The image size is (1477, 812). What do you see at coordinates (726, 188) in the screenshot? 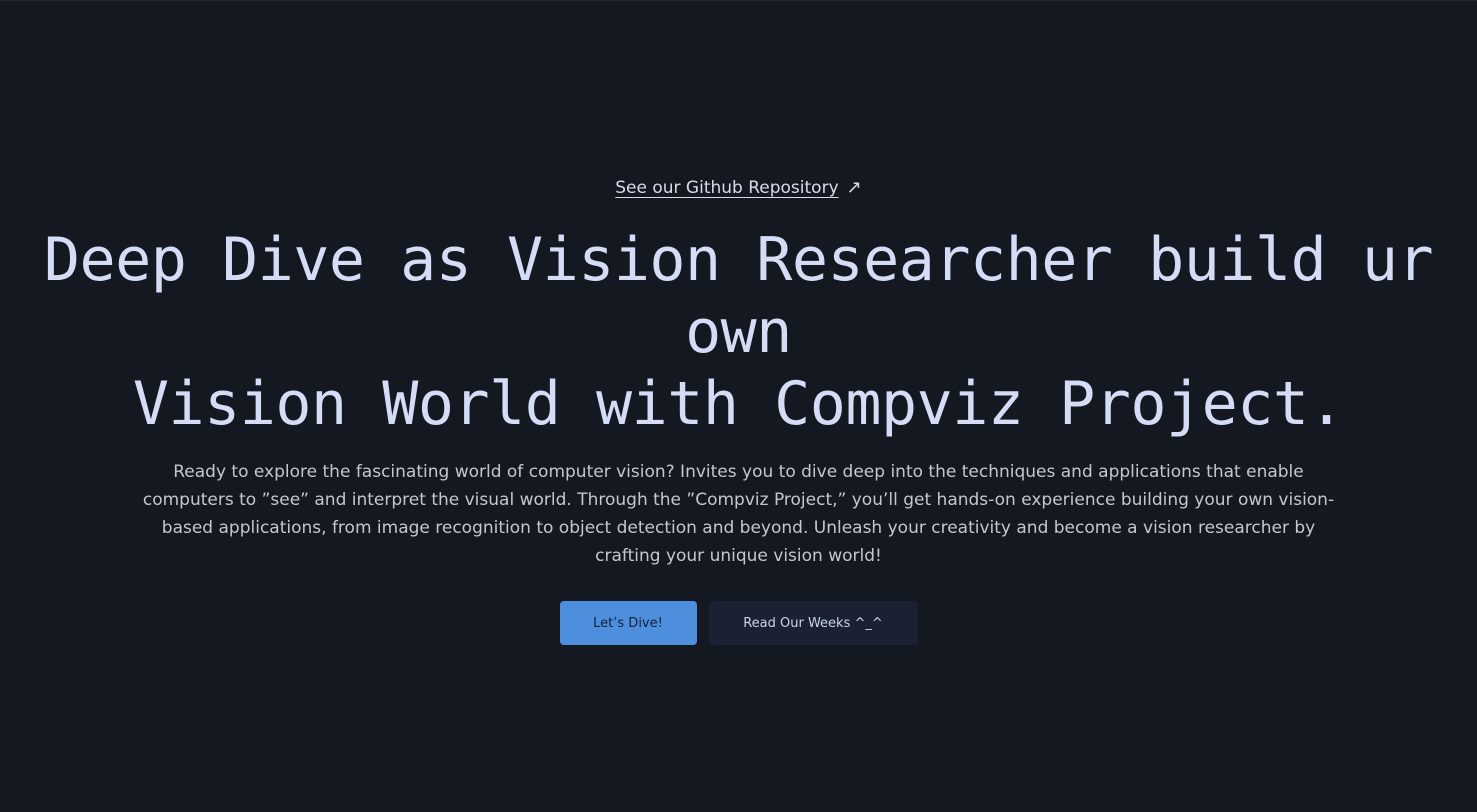
I see `github-repo-link-label: See our Github Repository` at bounding box center [726, 188].